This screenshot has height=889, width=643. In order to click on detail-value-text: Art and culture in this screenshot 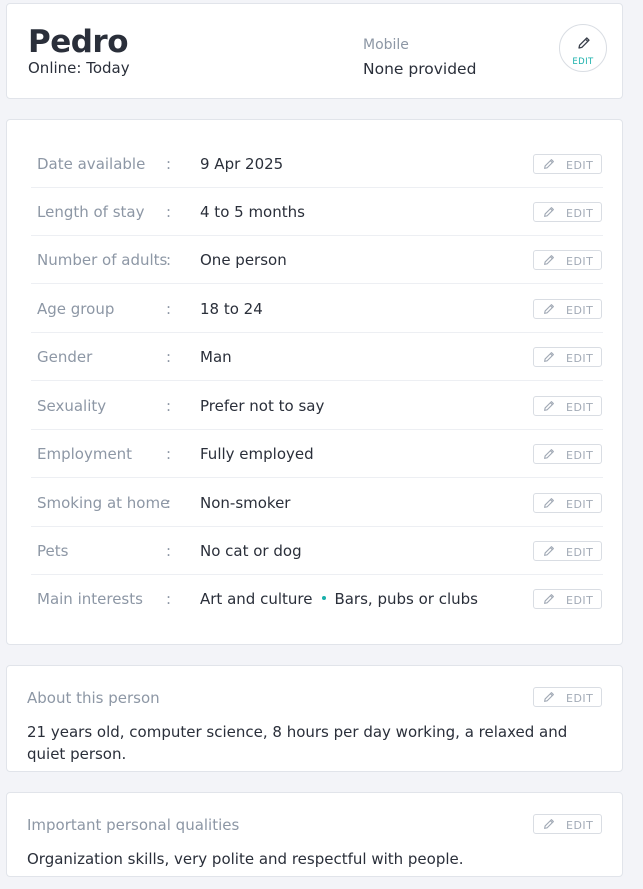, I will do `click(256, 599)`.